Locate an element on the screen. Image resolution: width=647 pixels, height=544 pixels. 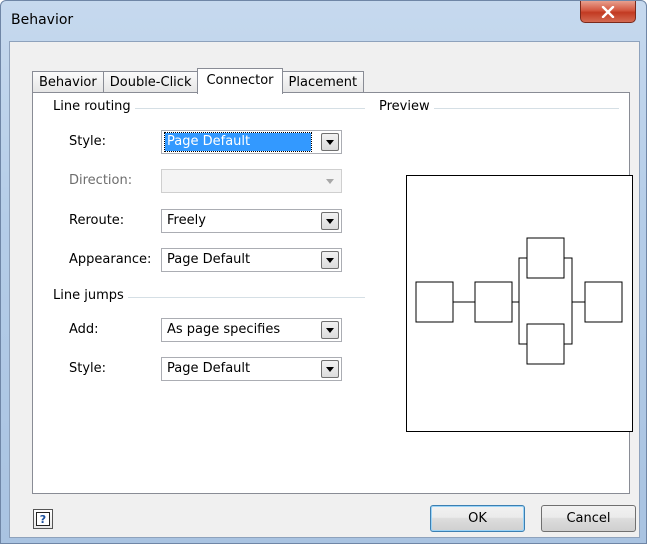
routing-style-select: Page Default is located at coordinates (251, 142).